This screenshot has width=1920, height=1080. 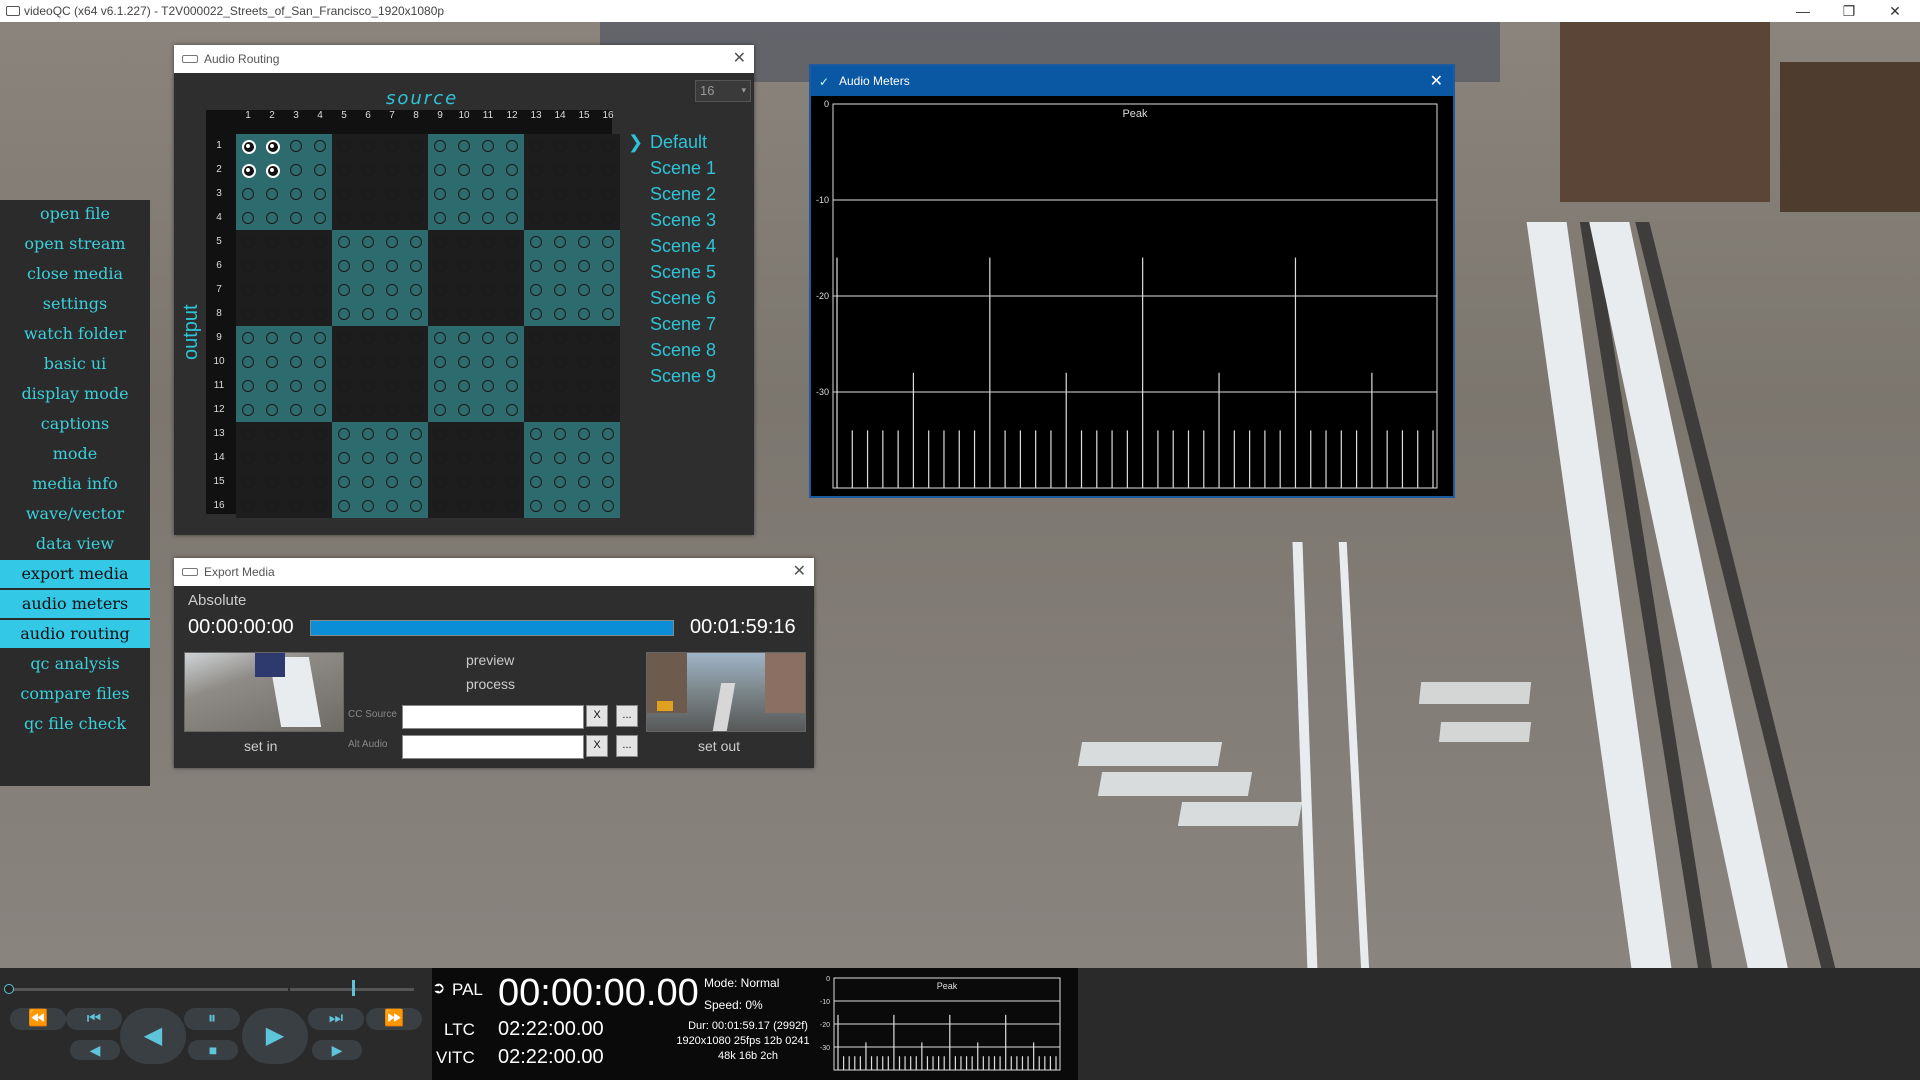 I want to click on sidebar-item-basic-ui: basic ui, so click(x=75, y=364).